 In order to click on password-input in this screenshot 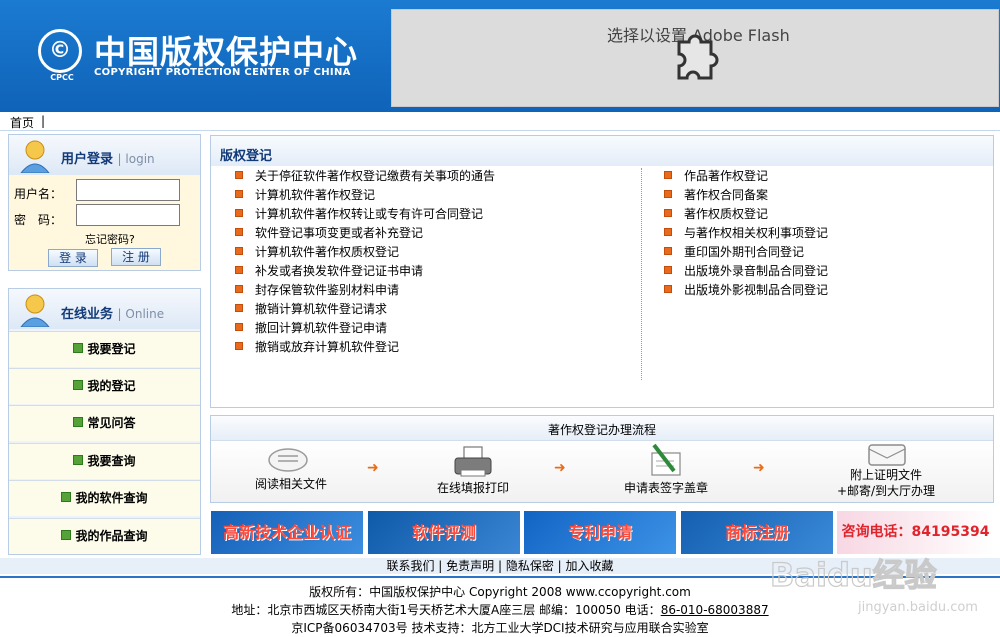, I will do `click(128, 215)`.